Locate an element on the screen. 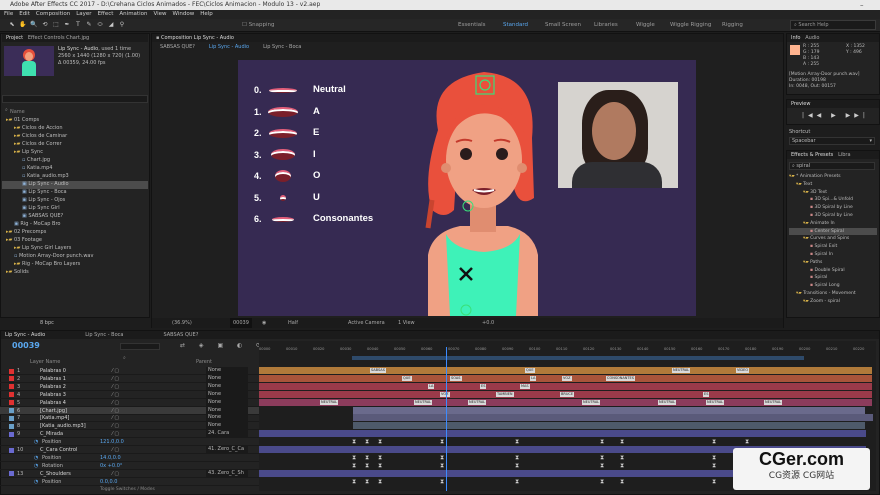  project-item: ▣ Lip Sync - Boca is located at coordinates (75, 193).